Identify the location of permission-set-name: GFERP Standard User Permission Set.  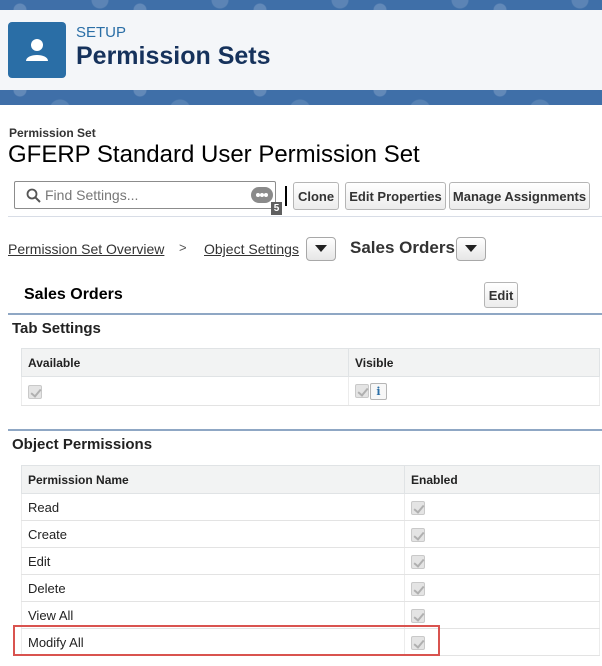
(214, 154).